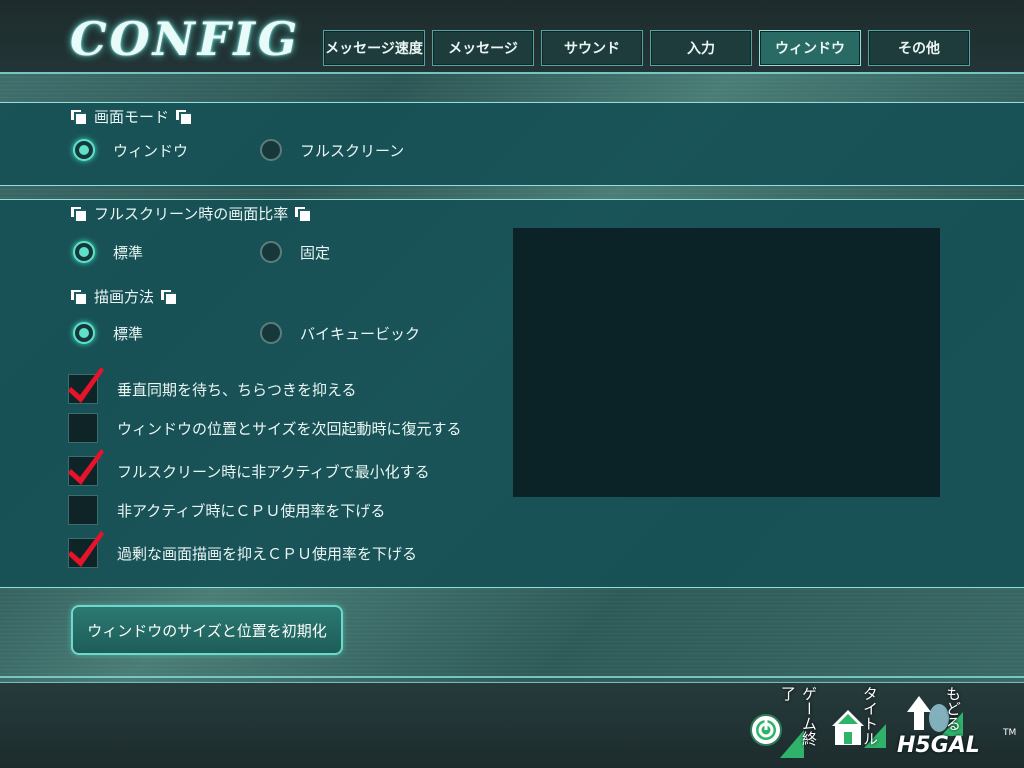 The height and width of the screenshot is (768, 1024). I want to click on tab-message-speed: メッセージ速度, so click(374, 48).